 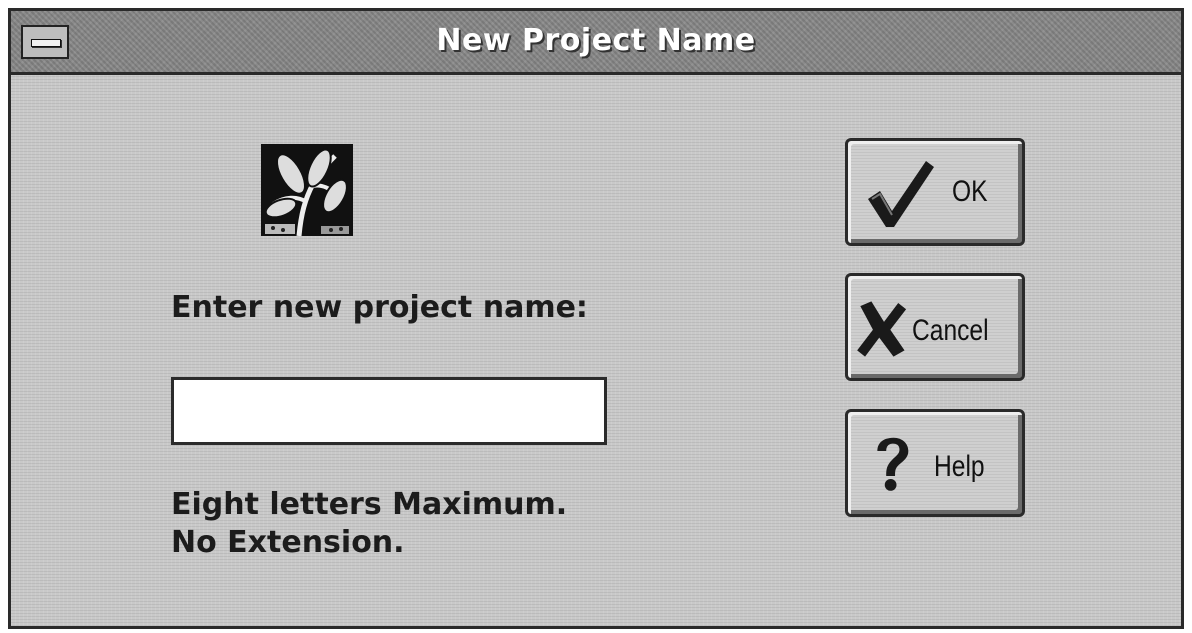 What do you see at coordinates (369, 504) in the screenshot?
I see `hint-max-letters: Eight letters Maximum.` at bounding box center [369, 504].